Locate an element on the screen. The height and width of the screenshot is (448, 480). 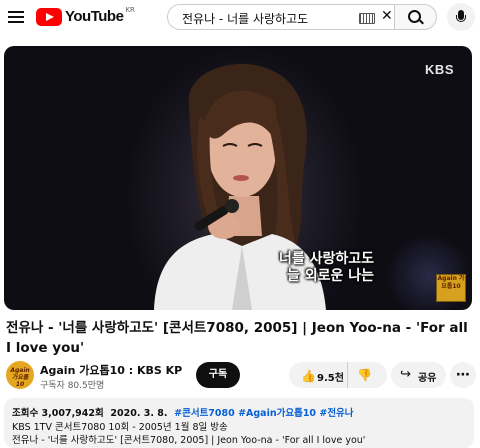
clear-icon: ✕ is located at coordinates (387, 16).